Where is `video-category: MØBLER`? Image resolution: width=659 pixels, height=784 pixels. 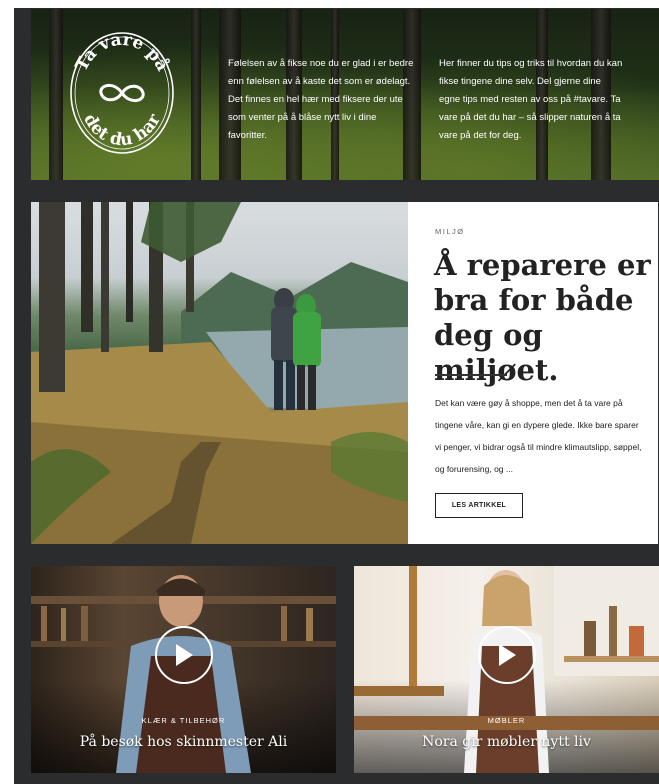
video-category: MØBLER is located at coordinates (506, 720).